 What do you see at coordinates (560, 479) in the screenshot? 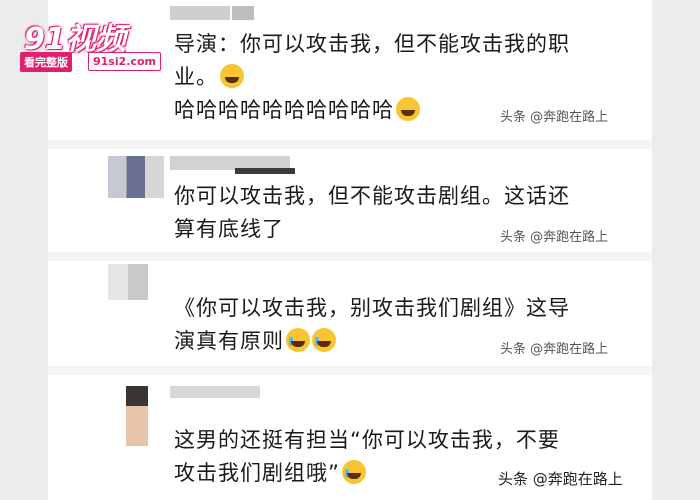
I see `comment-4-attribution: 头条 @奔跑在路上` at bounding box center [560, 479].